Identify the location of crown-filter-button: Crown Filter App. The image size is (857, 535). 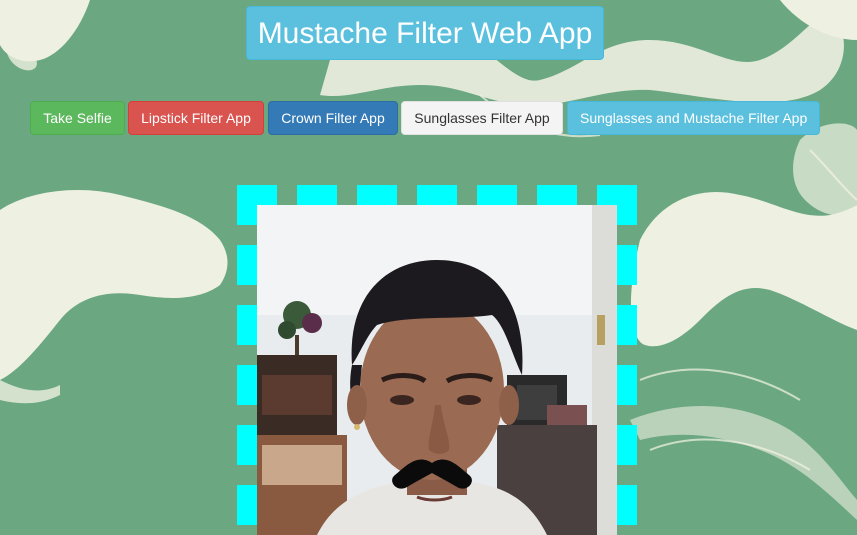
(333, 118).